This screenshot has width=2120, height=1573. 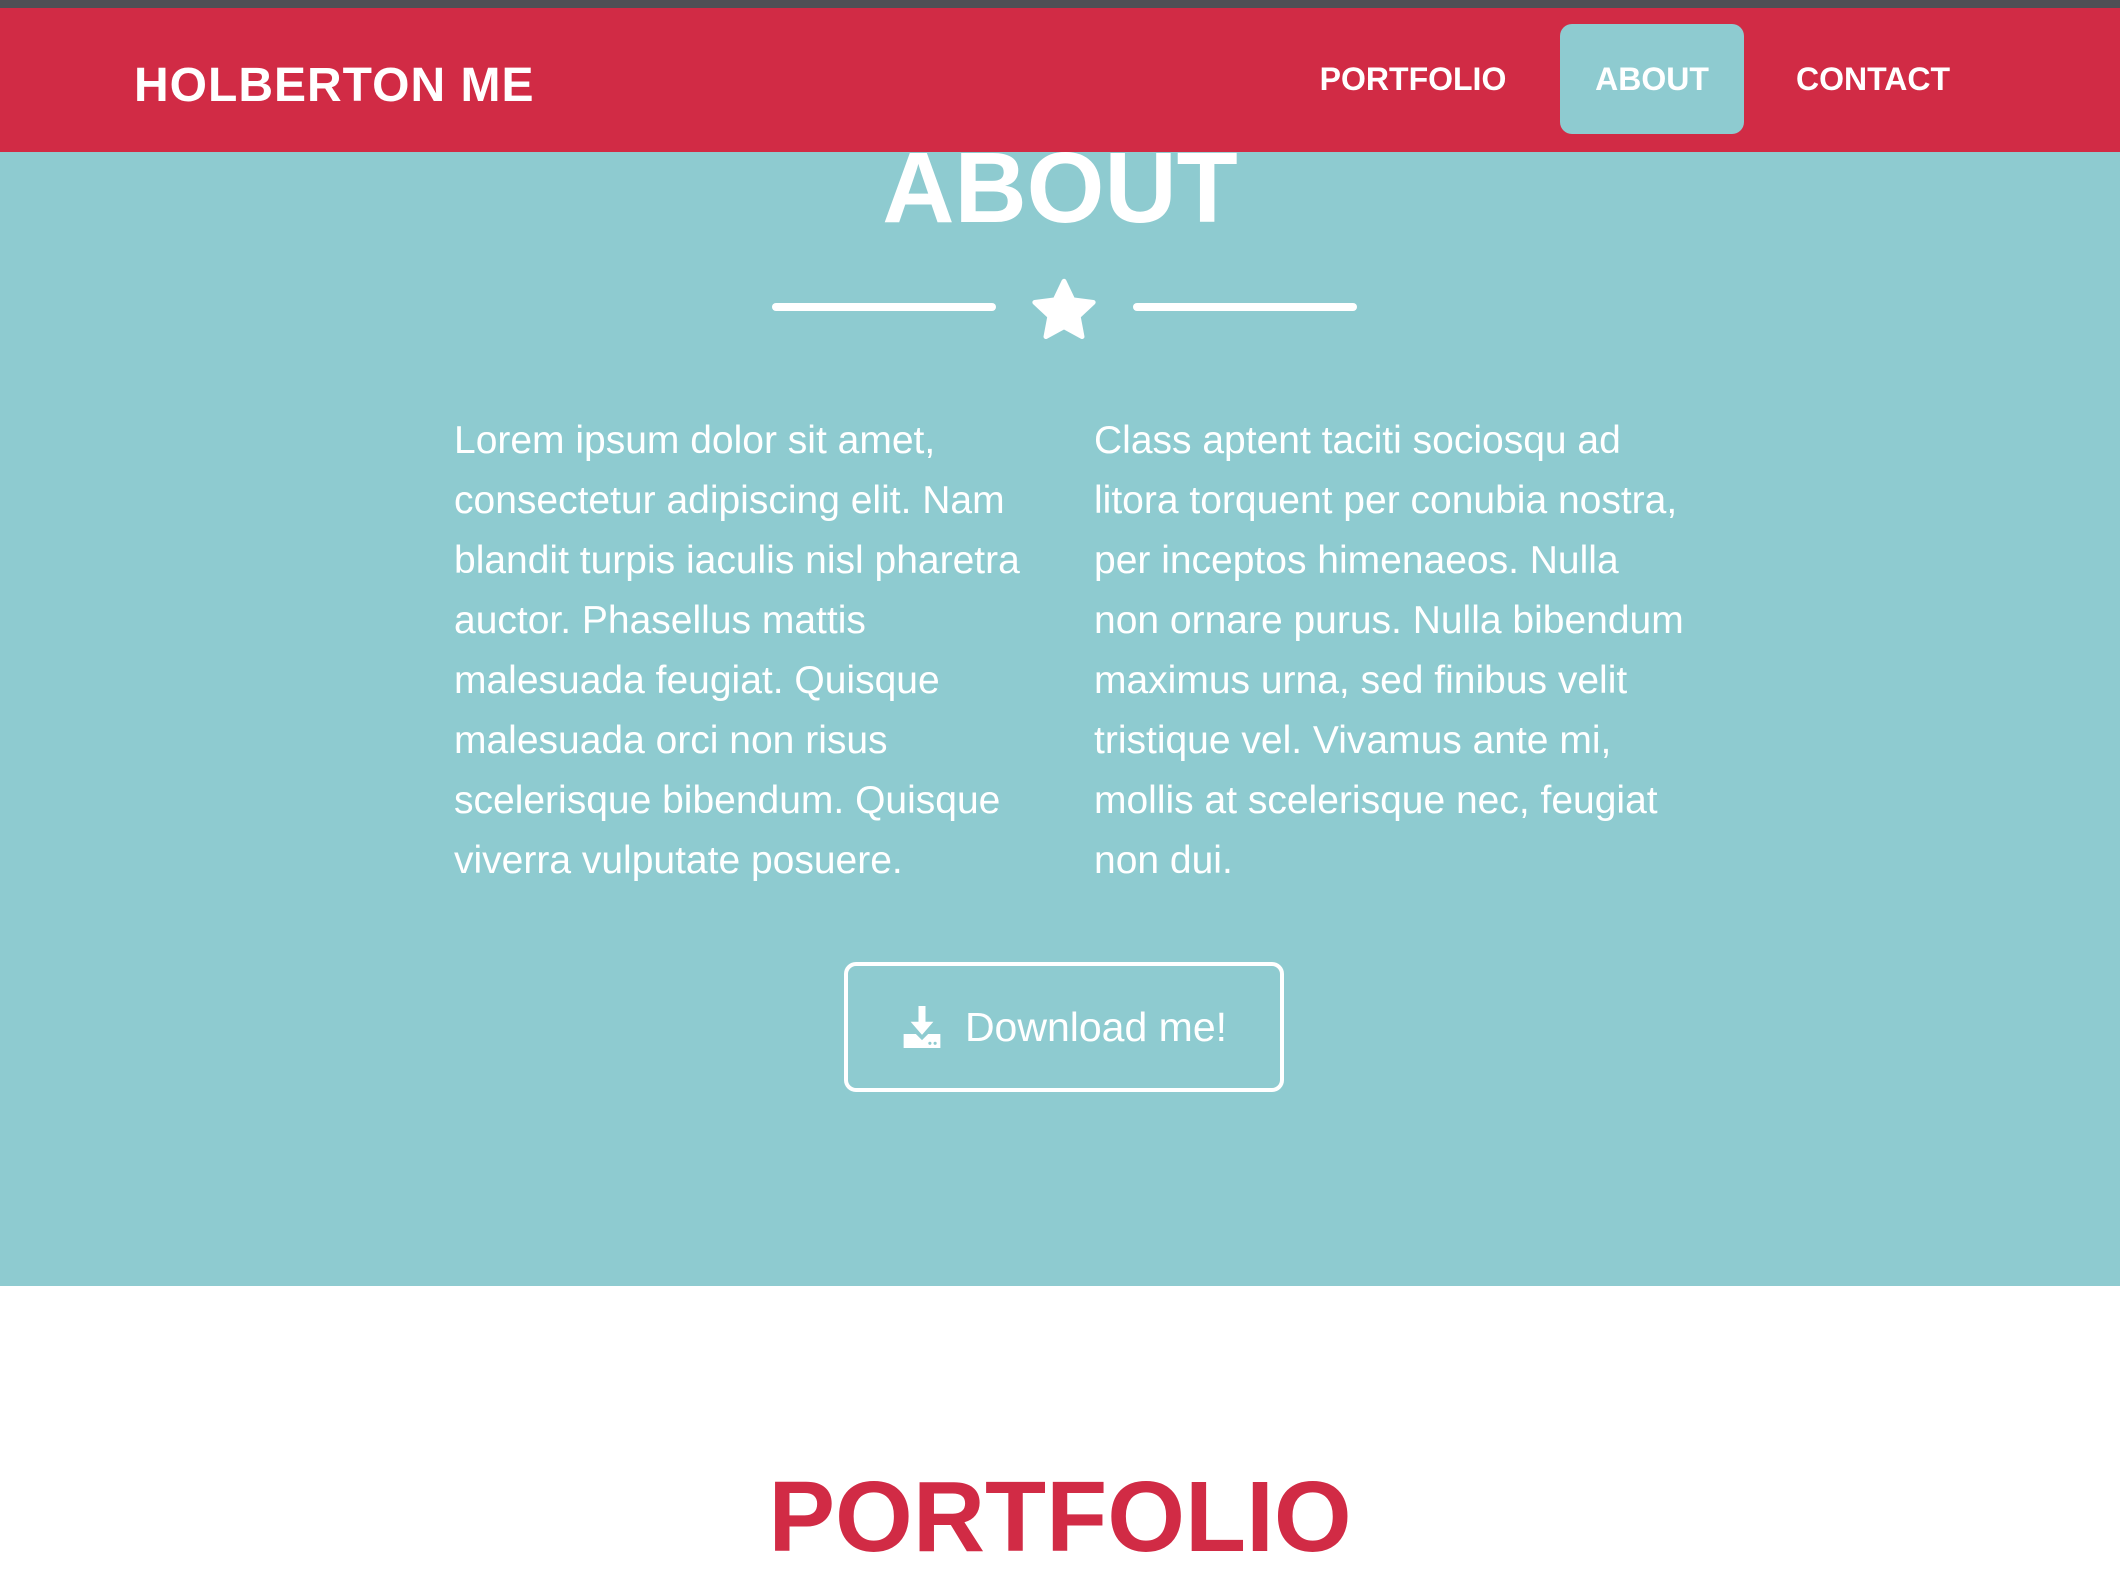 What do you see at coordinates (1096, 1027) in the screenshot?
I see `download-button-label: Download me!` at bounding box center [1096, 1027].